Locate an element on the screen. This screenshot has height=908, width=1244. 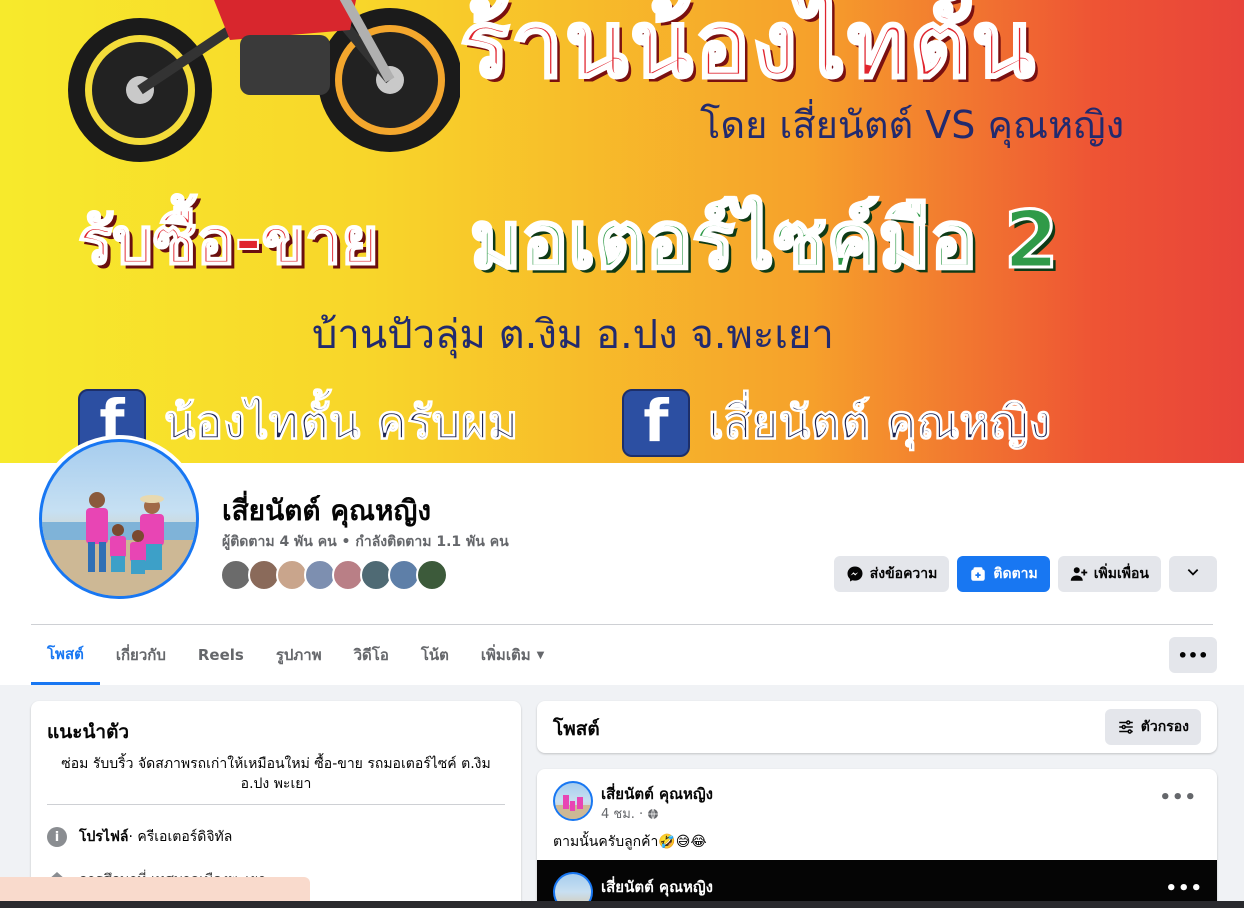
message-button: ส่งข้อความ is located at coordinates (891, 574).